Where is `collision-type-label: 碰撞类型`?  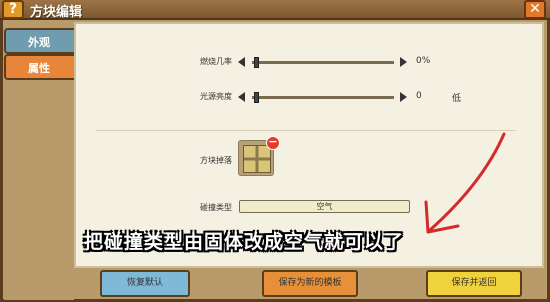 collision-type-label: 碰撞类型 is located at coordinates (216, 207).